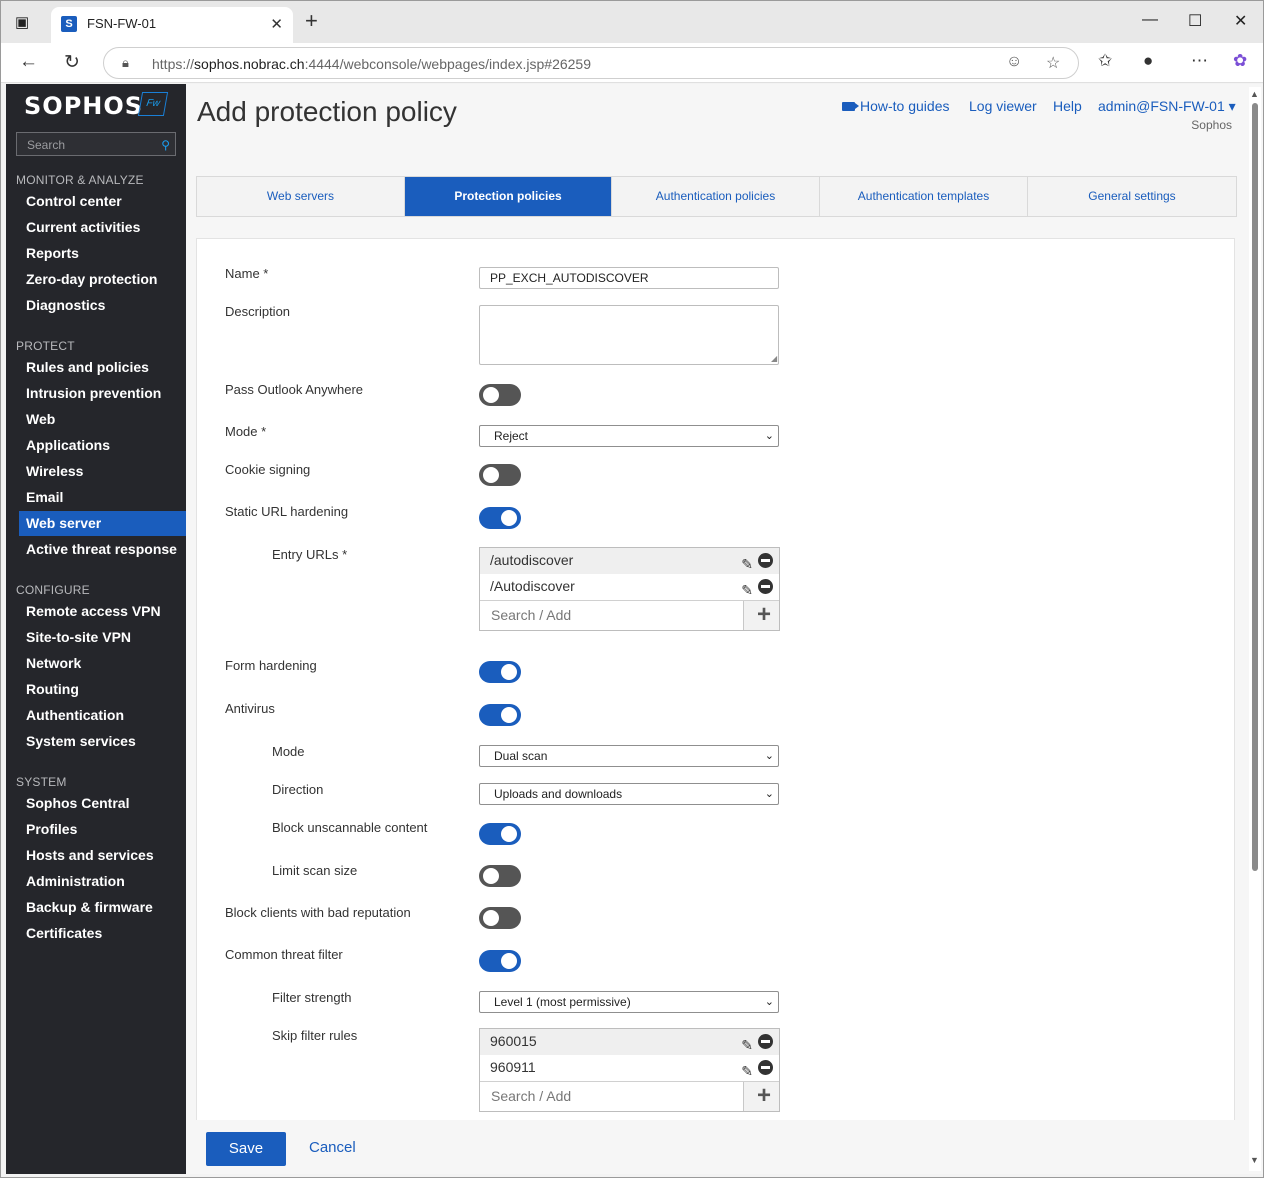 Image resolution: width=1264 pixels, height=1178 pixels. I want to click on filter-strength-select: Level 1 (most permissive) ⌄, so click(629, 1002).